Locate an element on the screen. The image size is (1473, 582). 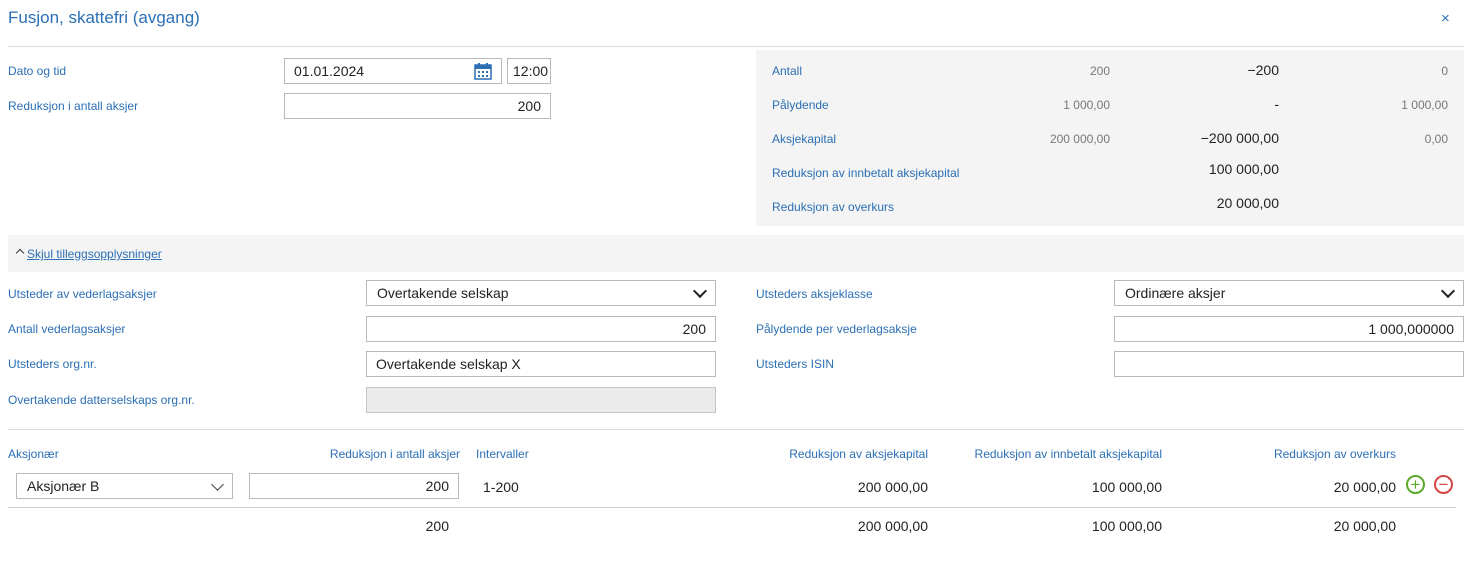
col-header-paid-in: Reduksjon av innbetalt aksjekapital is located at coordinates (1068, 454).